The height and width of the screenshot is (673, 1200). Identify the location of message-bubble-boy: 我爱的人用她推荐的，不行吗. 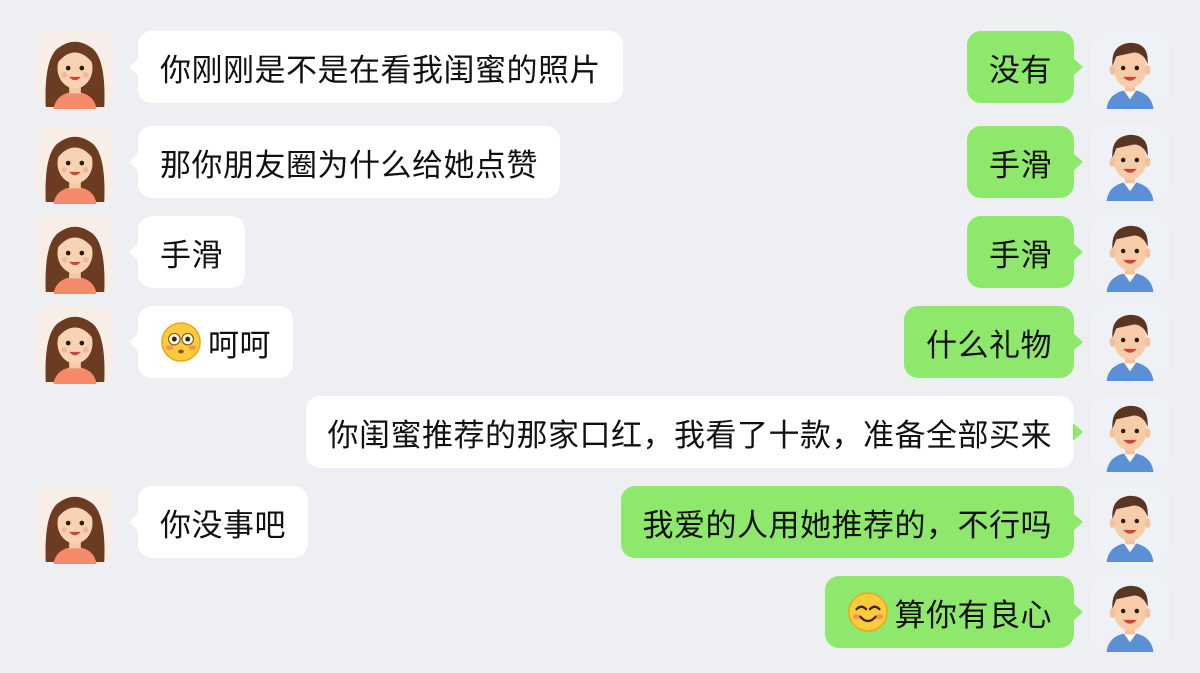
(851, 522).